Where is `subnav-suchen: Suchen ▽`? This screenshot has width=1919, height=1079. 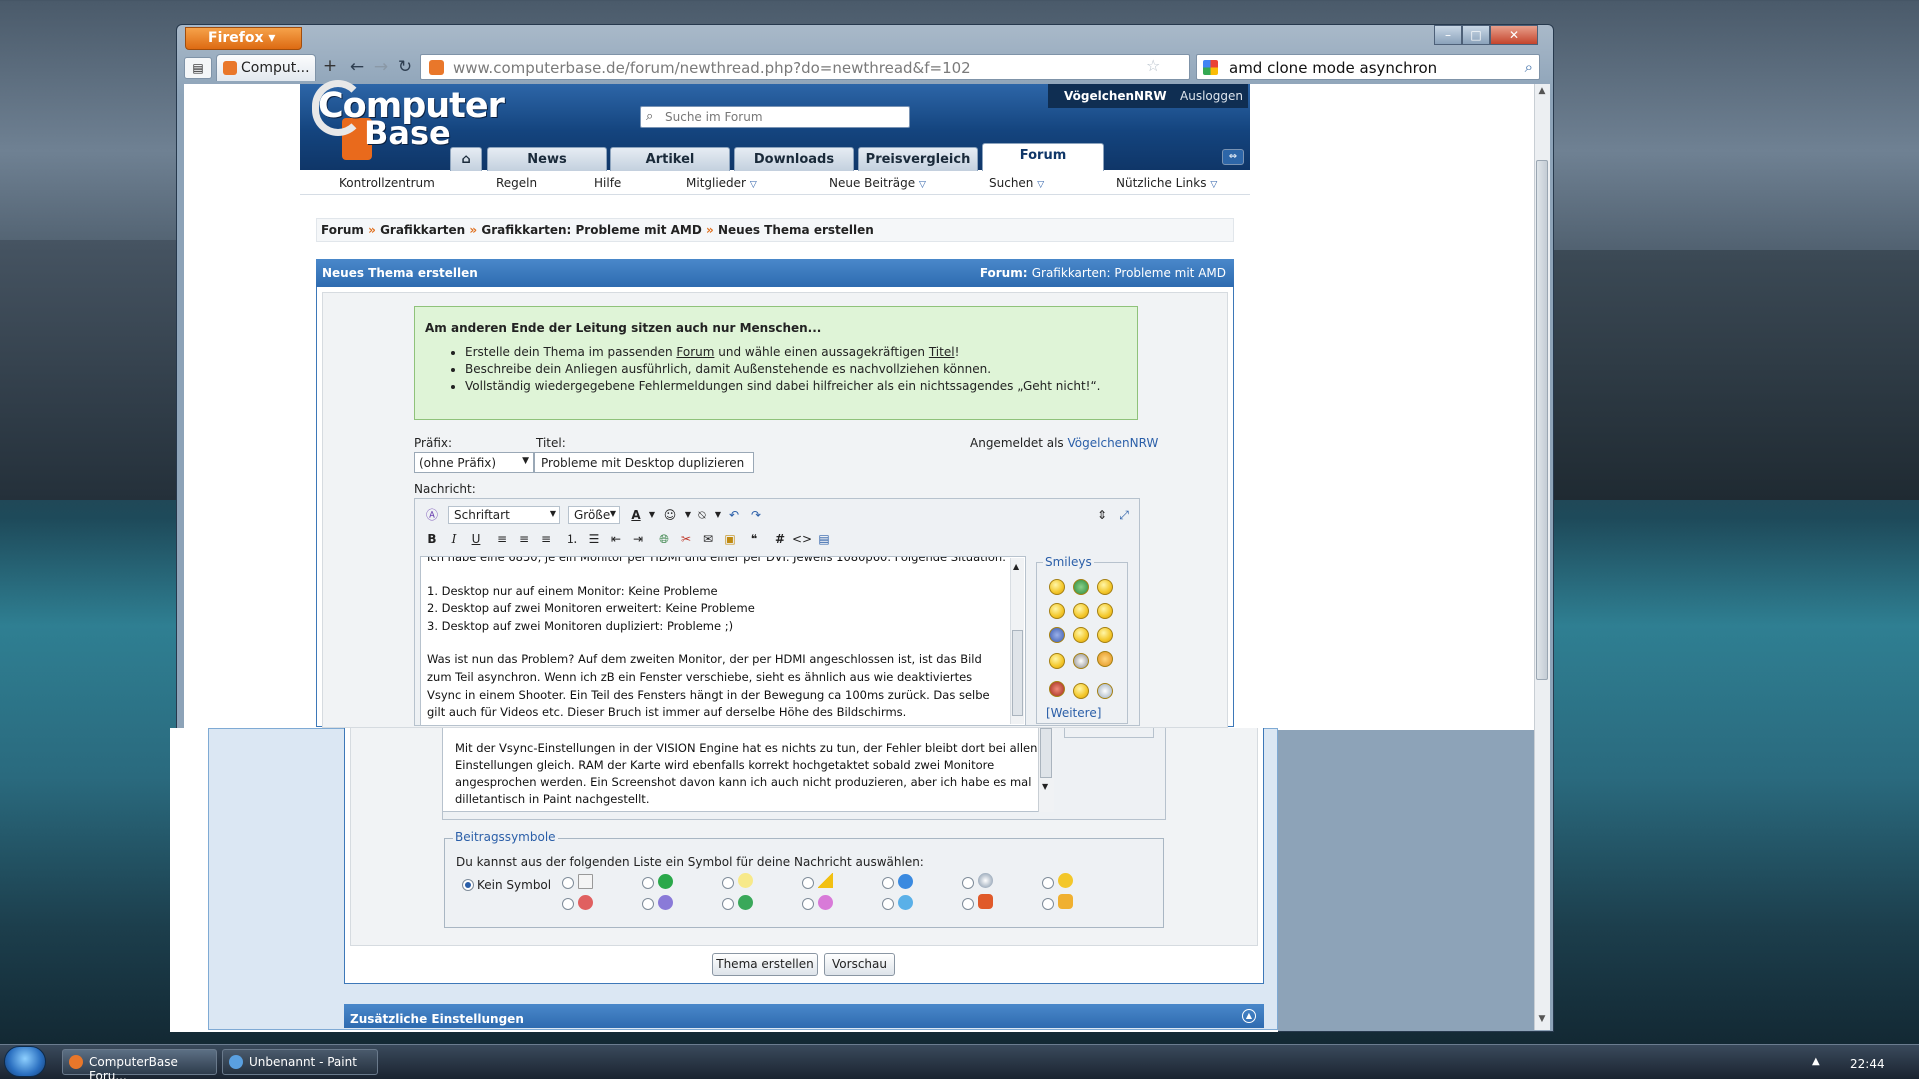 subnav-suchen: Suchen ▽ is located at coordinates (1016, 183).